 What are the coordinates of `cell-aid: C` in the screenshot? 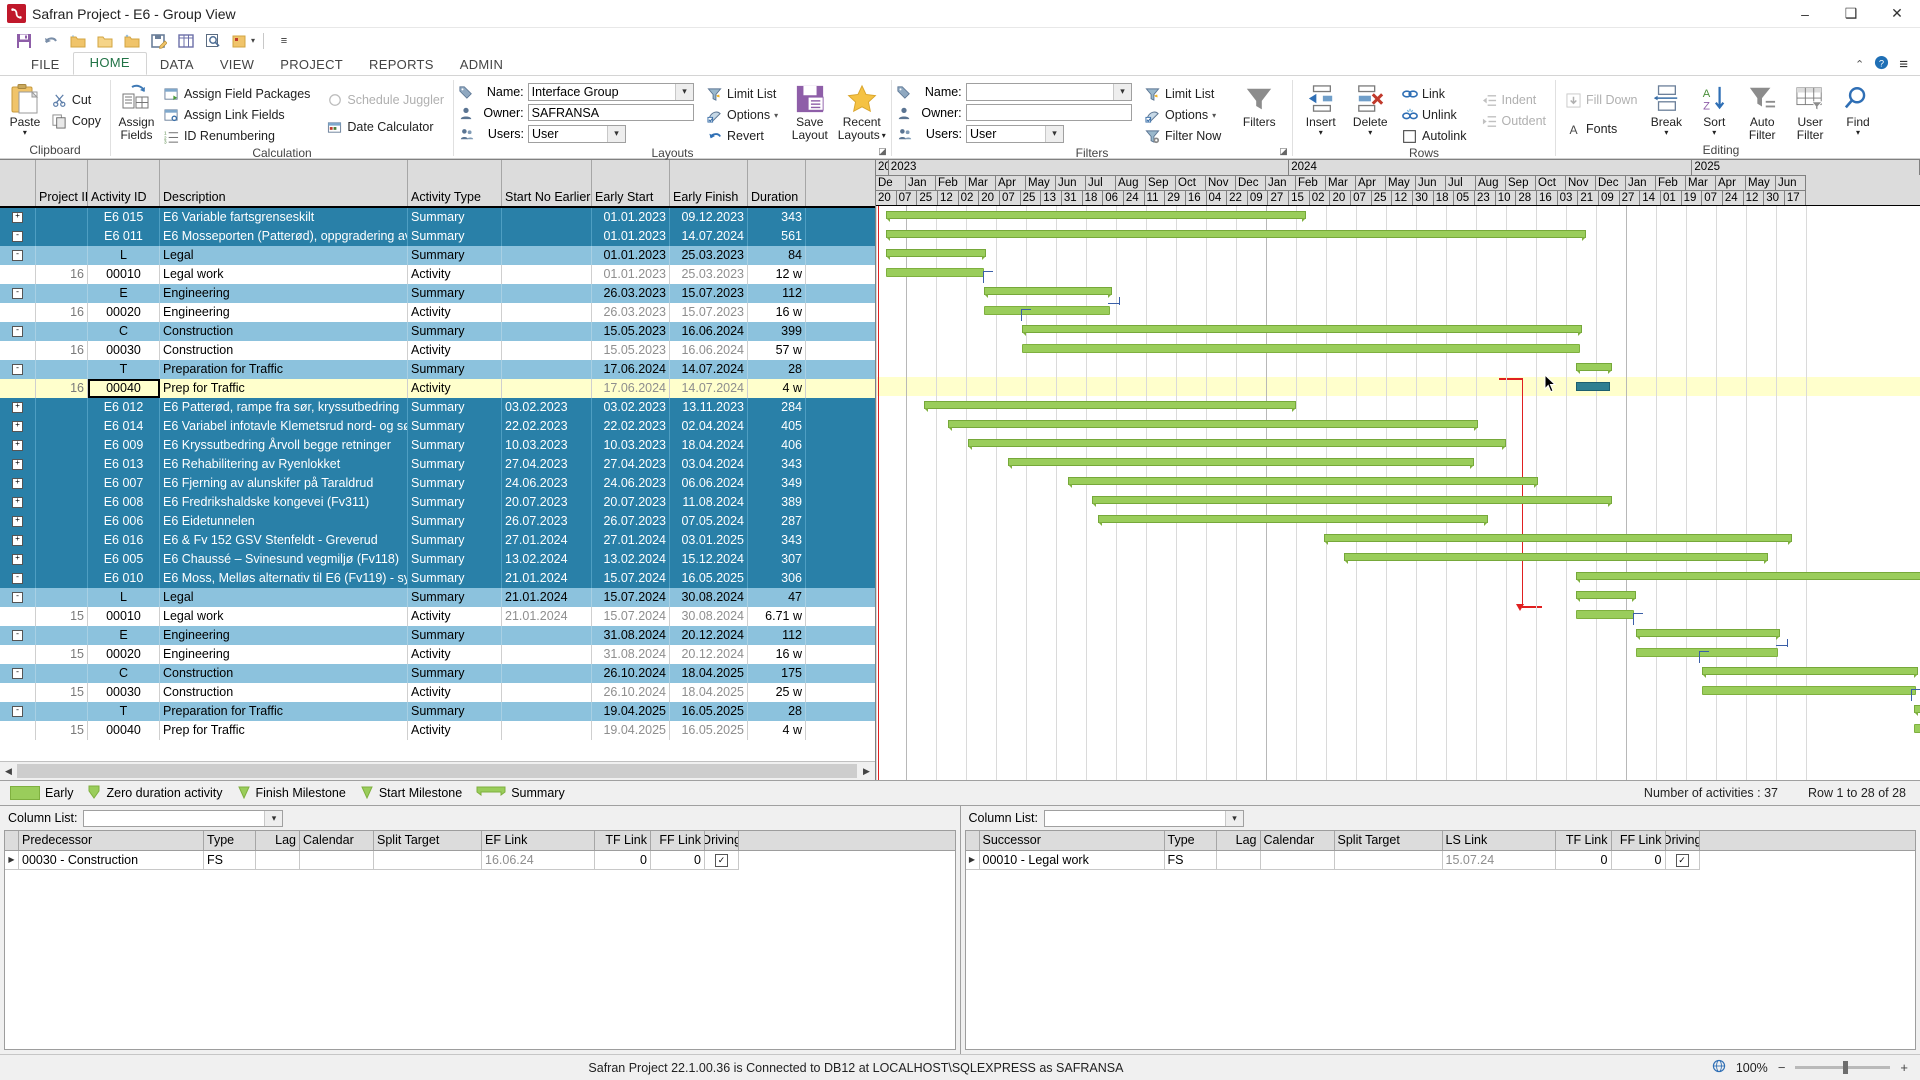 It's located at (124, 331).